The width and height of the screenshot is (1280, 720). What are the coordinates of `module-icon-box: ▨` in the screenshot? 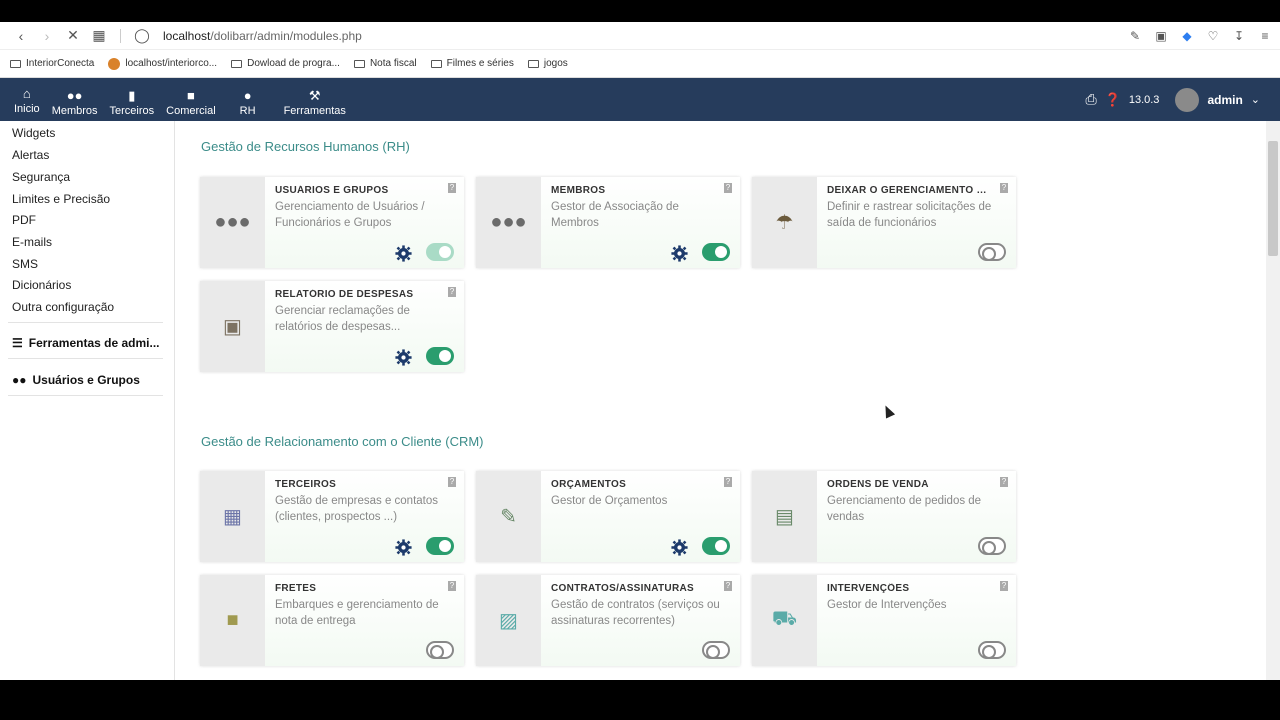 It's located at (508, 620).